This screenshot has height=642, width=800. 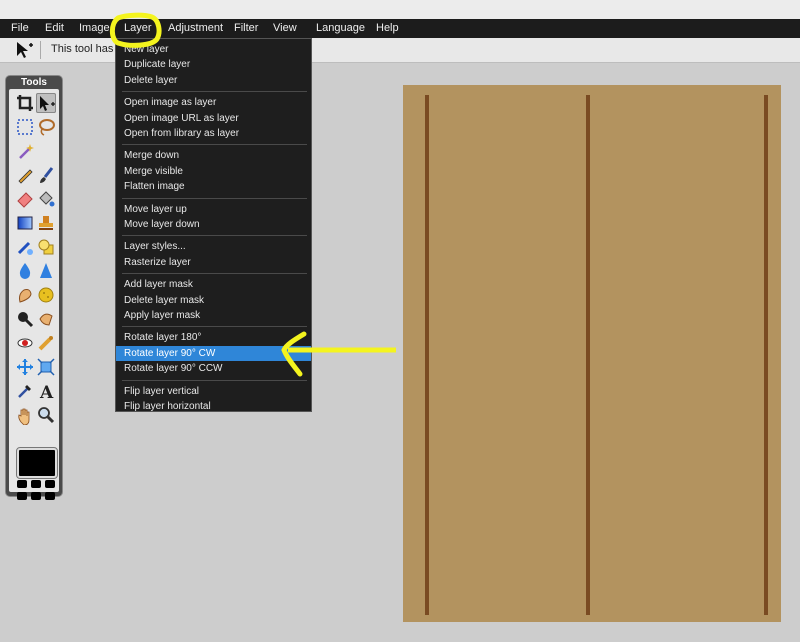 What do you see at coordinates (25, 247) in the screenshot?
I see `color-replace-icon` at bounding box center [25, 247].